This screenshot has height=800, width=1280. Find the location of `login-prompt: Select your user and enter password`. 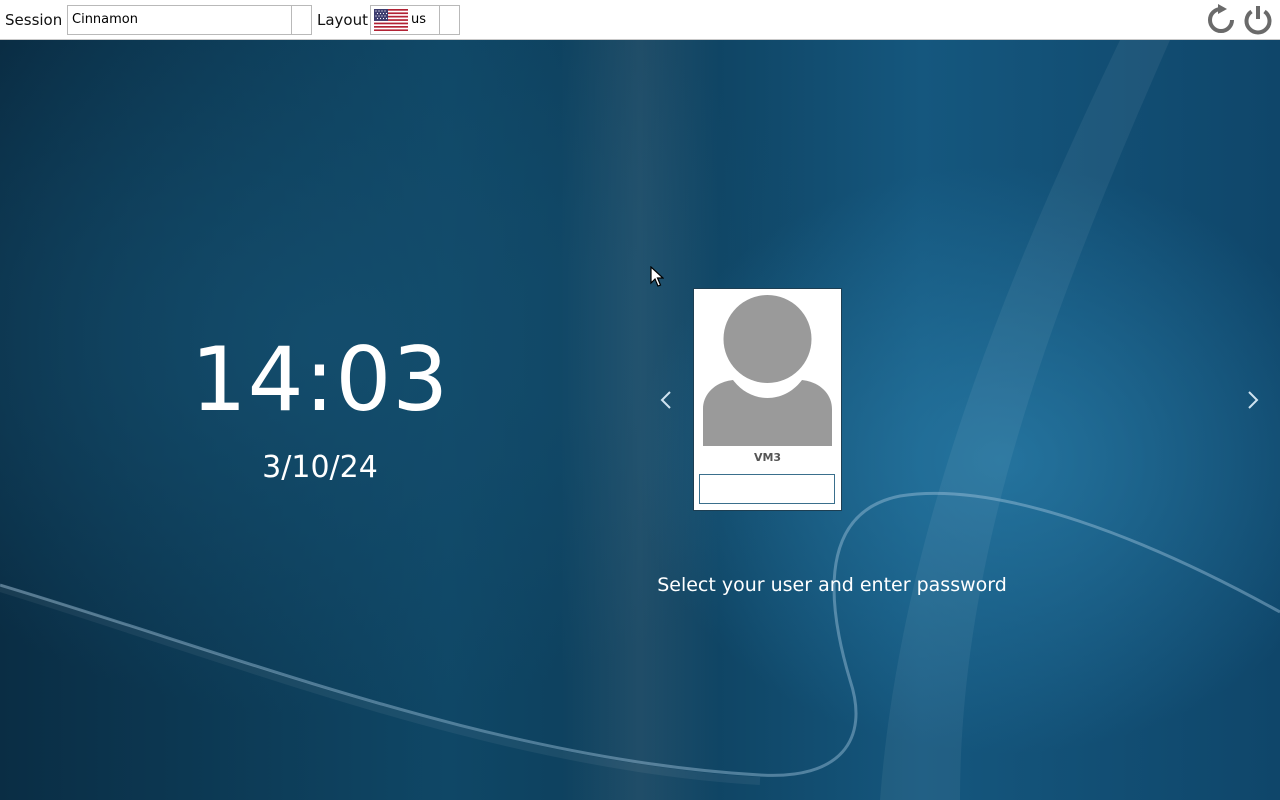

login-prompt: Select your user and enter password is located at coordinates (832, 585).